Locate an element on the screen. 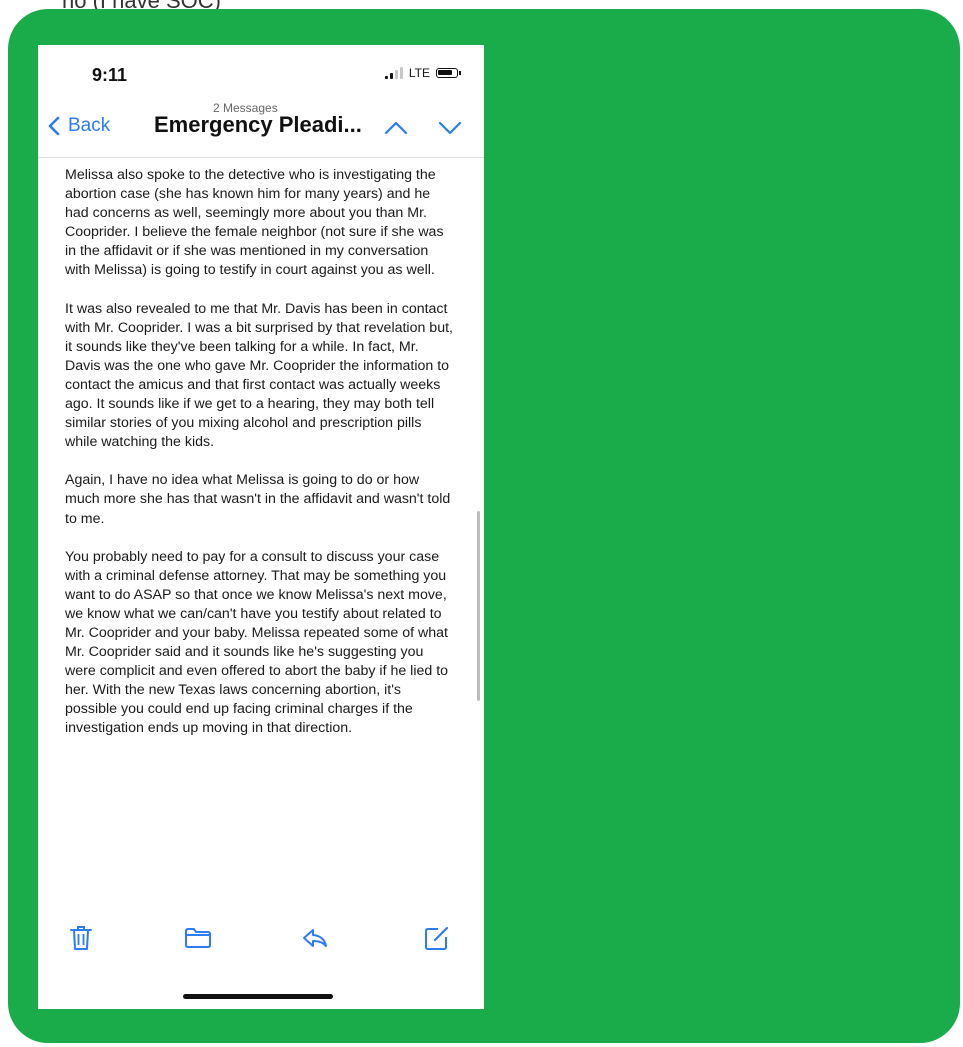  home-indicator is located at coordinates (258, 996).